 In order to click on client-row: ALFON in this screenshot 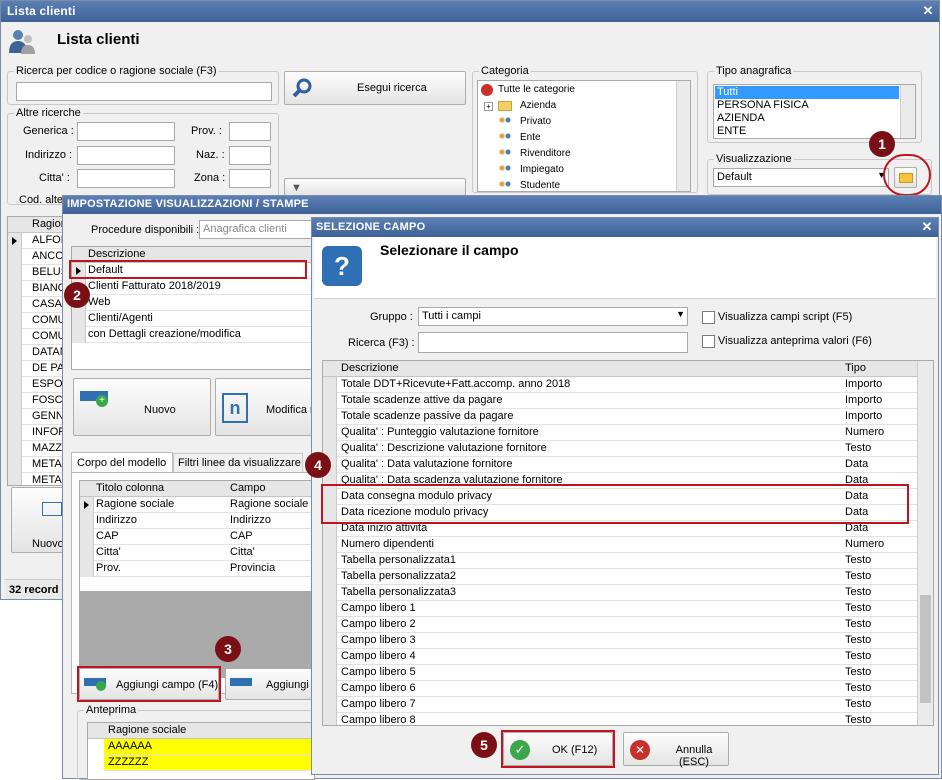, I will do `click(37, 241)`.